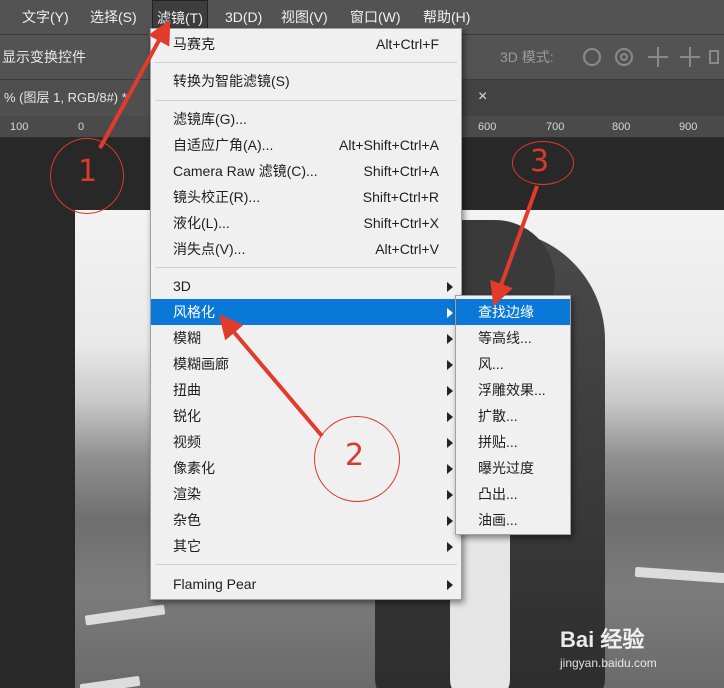  What do you see at coordinates (355, 455) in the screenshot?
I see `annotation-number-2: 2` at bounding box center [355, 455].